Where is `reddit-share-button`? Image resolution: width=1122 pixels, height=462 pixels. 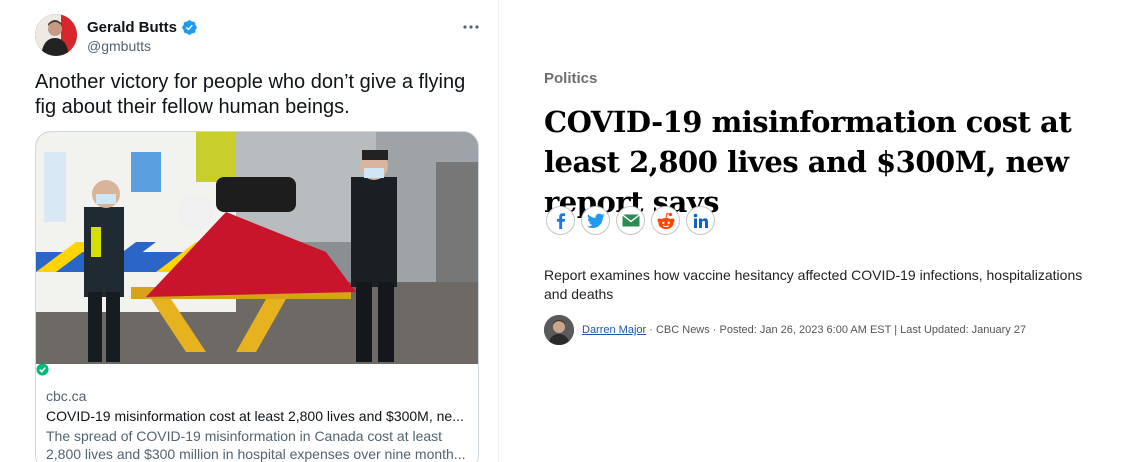 reddit-share-button is located at coordinates (665, 220).